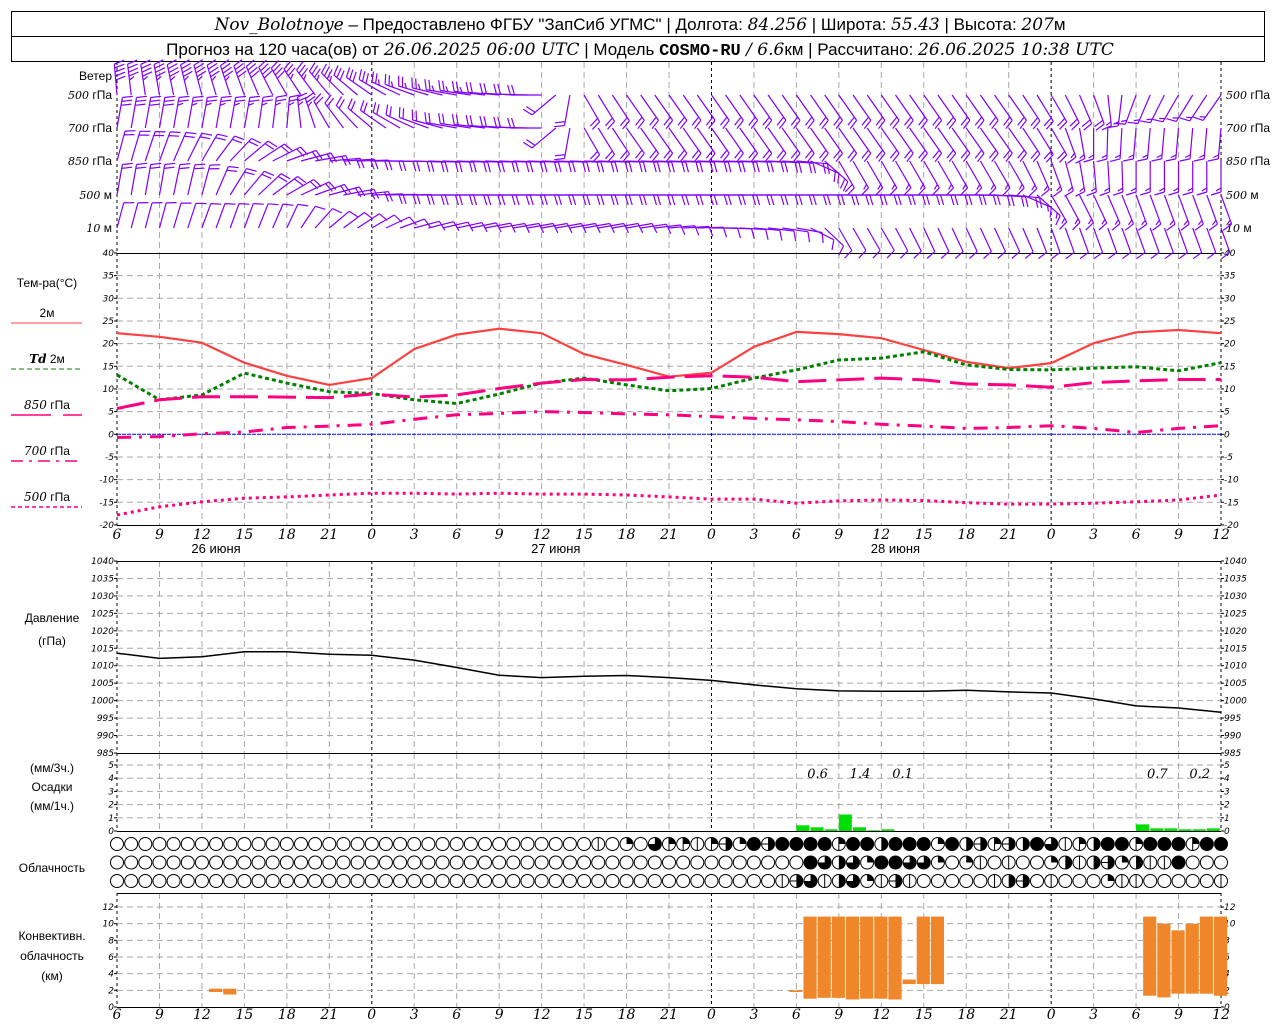 The image size is (1280, 1024). I want to click on model-label: | Модель, so click(620, 49).